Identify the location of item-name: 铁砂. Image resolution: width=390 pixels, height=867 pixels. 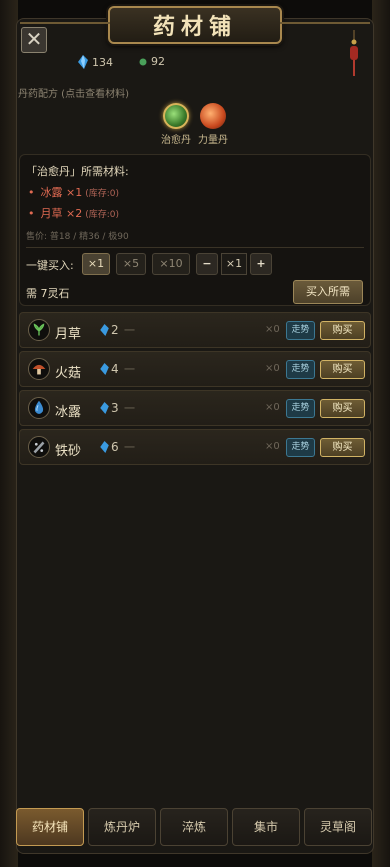
(68, 451).